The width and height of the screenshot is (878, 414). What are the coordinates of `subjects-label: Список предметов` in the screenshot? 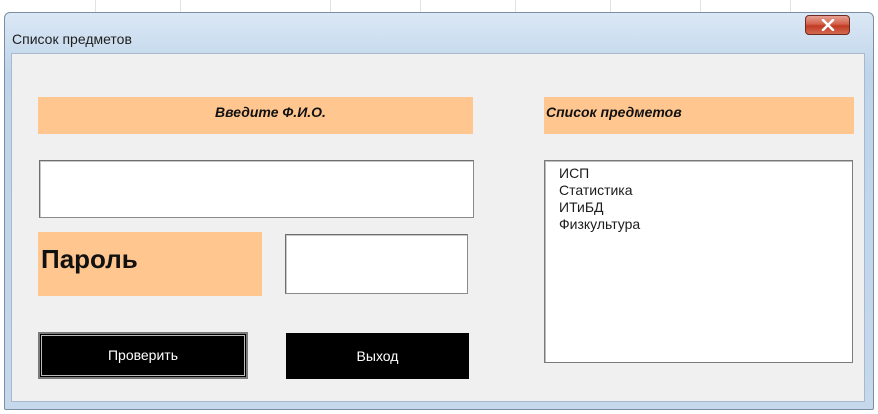 It's located at (699, 115).